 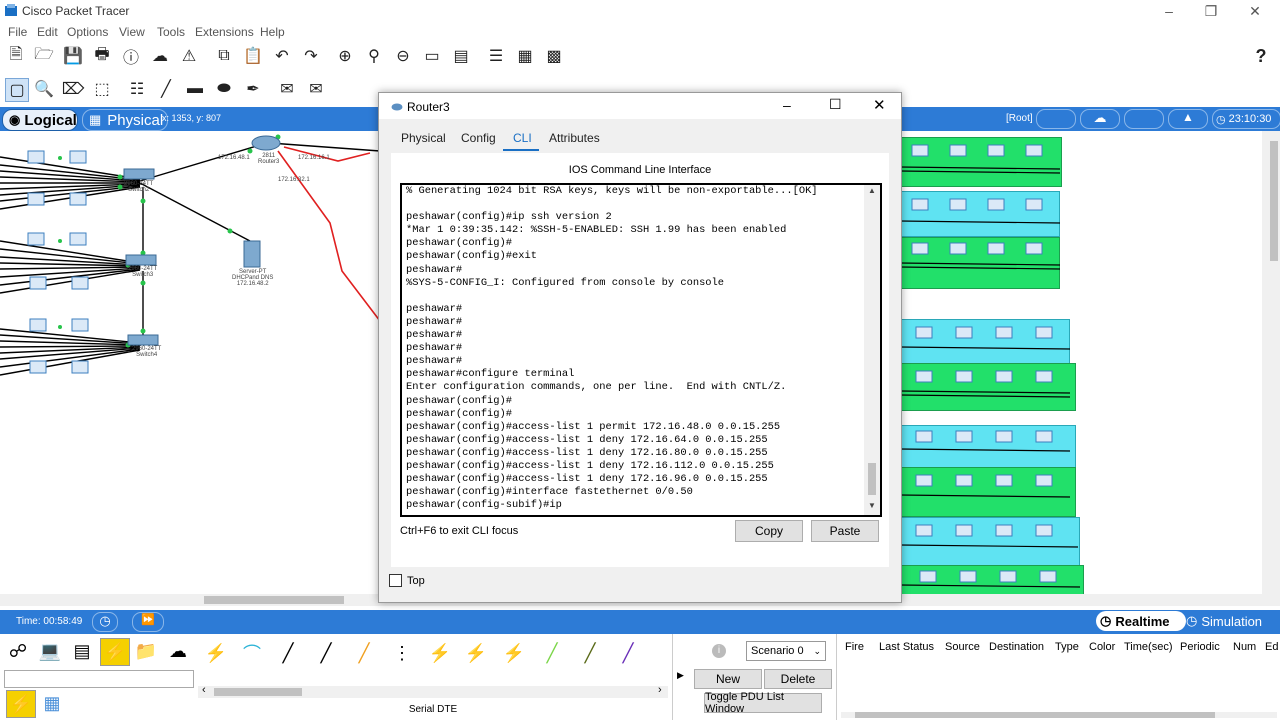 What do you see at coordinates (115, 652) in the screenshot?
I see `connections-icon: ⚡` at bounding box center [115, 652].